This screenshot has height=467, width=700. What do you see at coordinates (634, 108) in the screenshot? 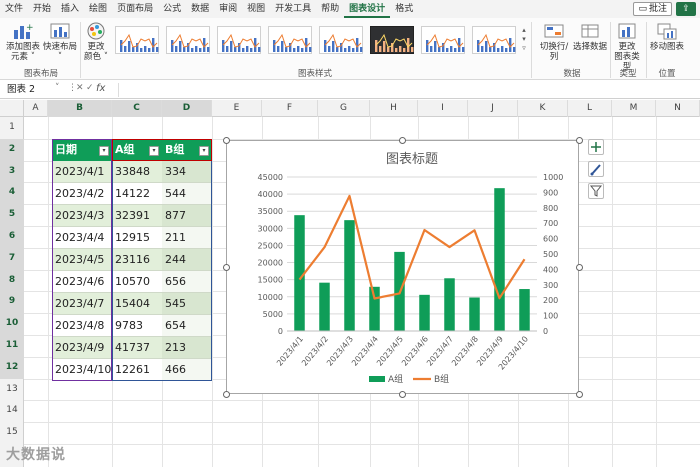
I see `column-header-M: M` at bounding box center [634, 108].